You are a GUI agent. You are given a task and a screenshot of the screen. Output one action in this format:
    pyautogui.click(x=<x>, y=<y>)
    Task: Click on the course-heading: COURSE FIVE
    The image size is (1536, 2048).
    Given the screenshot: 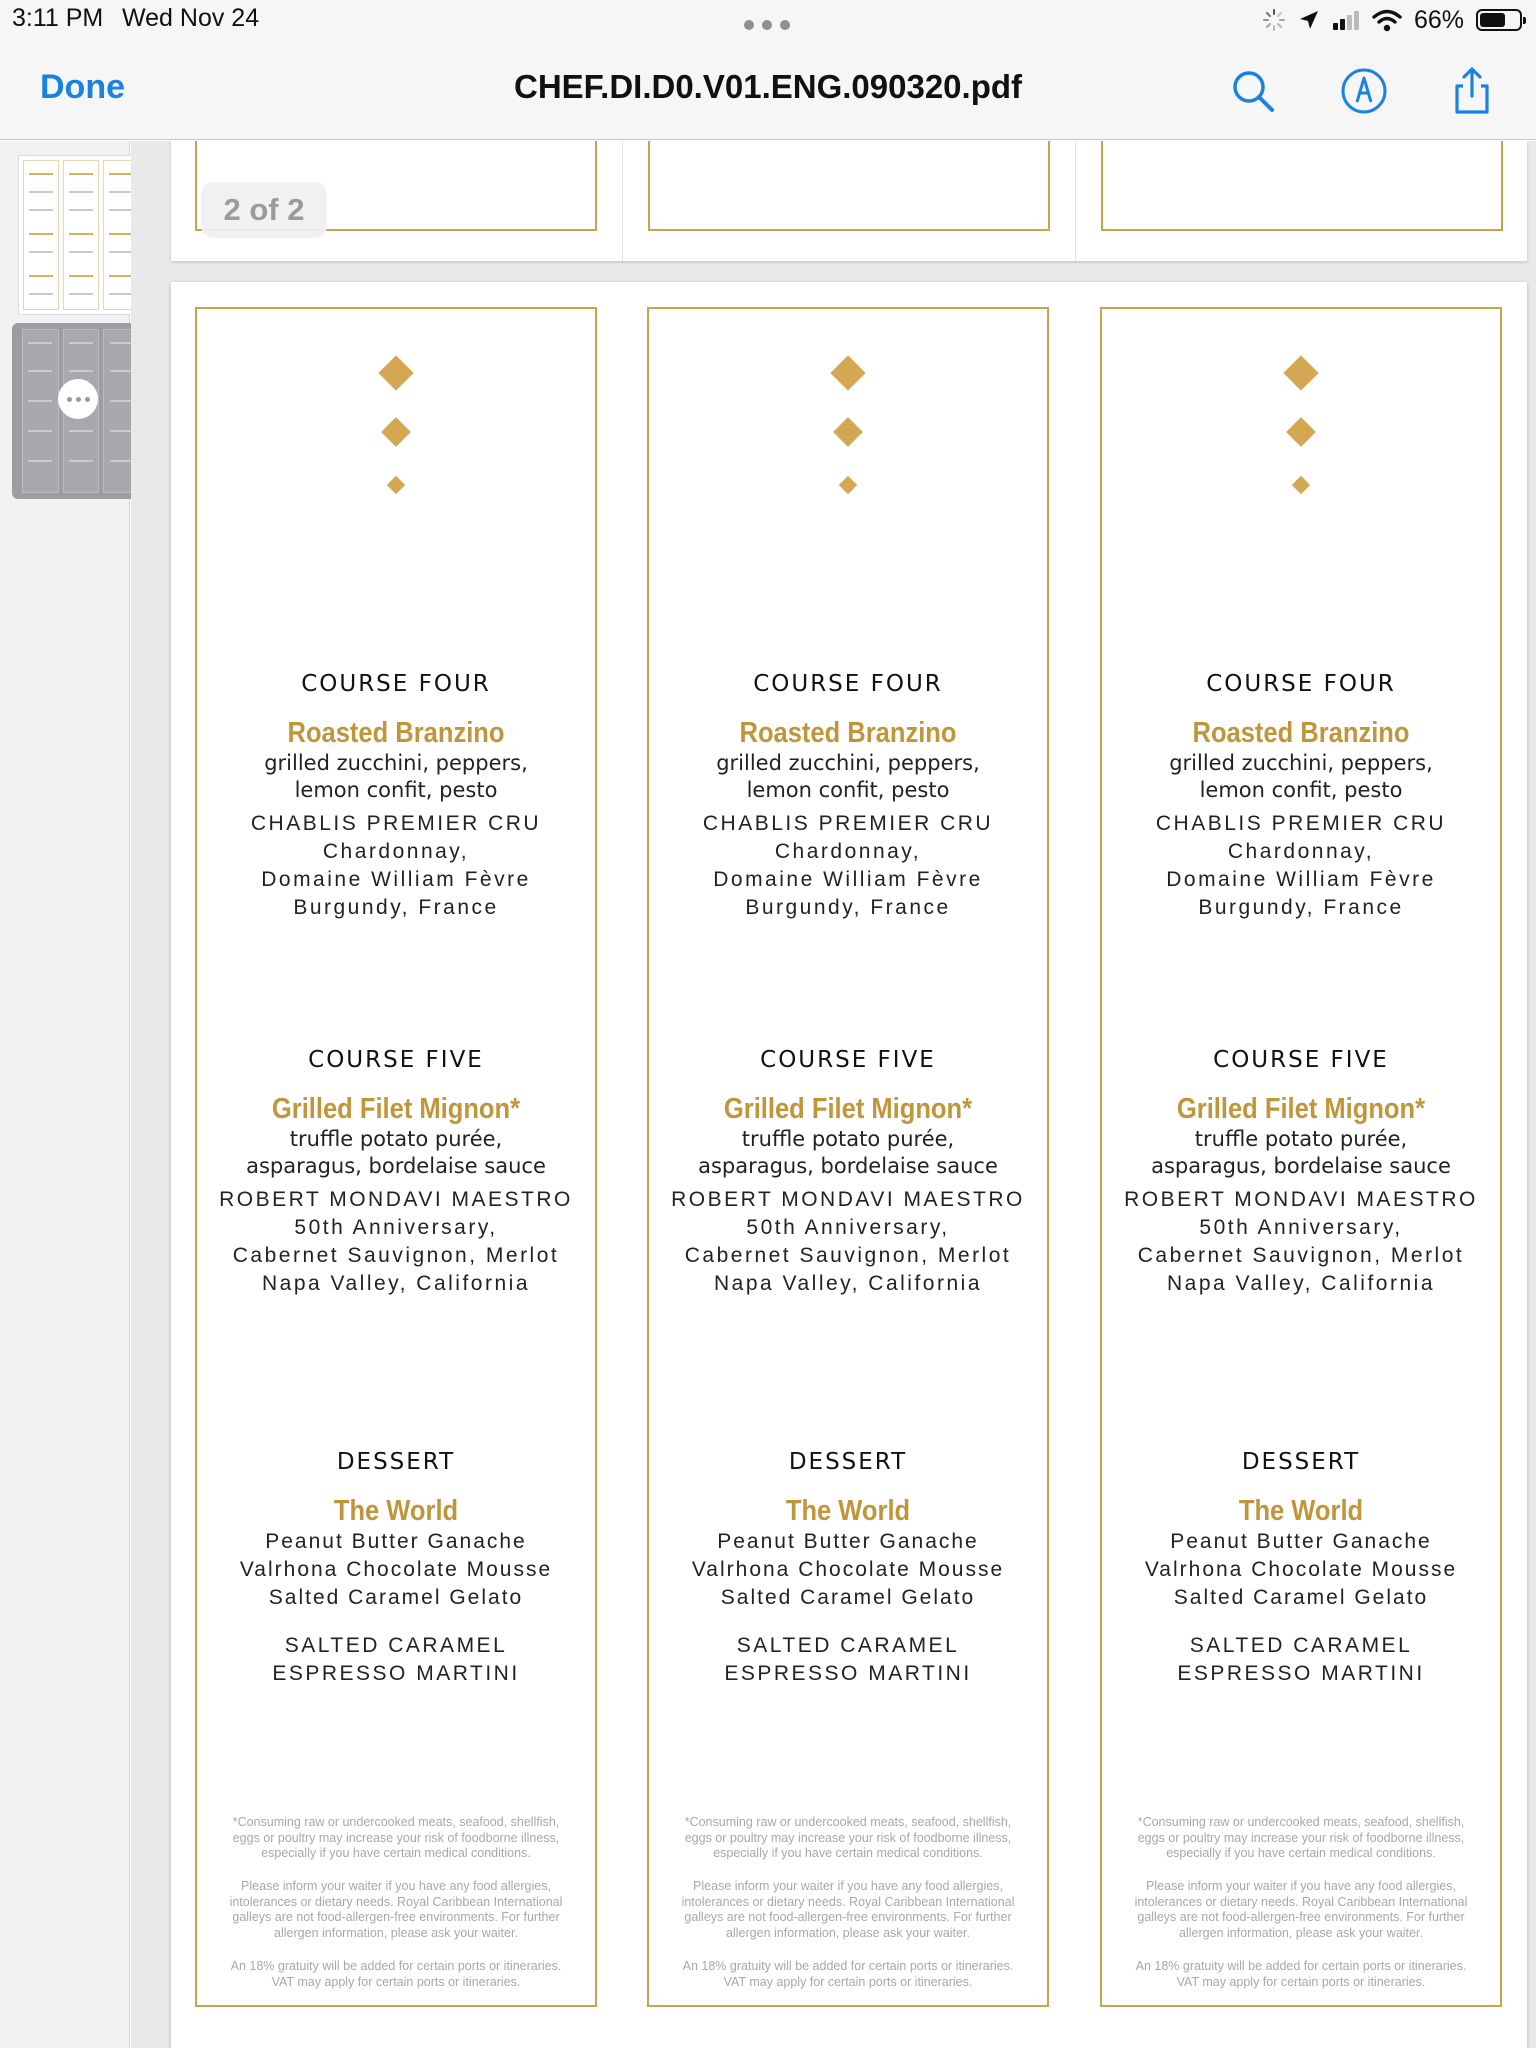 What is the action you would take?
    pyautogui.click(x=396, y=1060)
    